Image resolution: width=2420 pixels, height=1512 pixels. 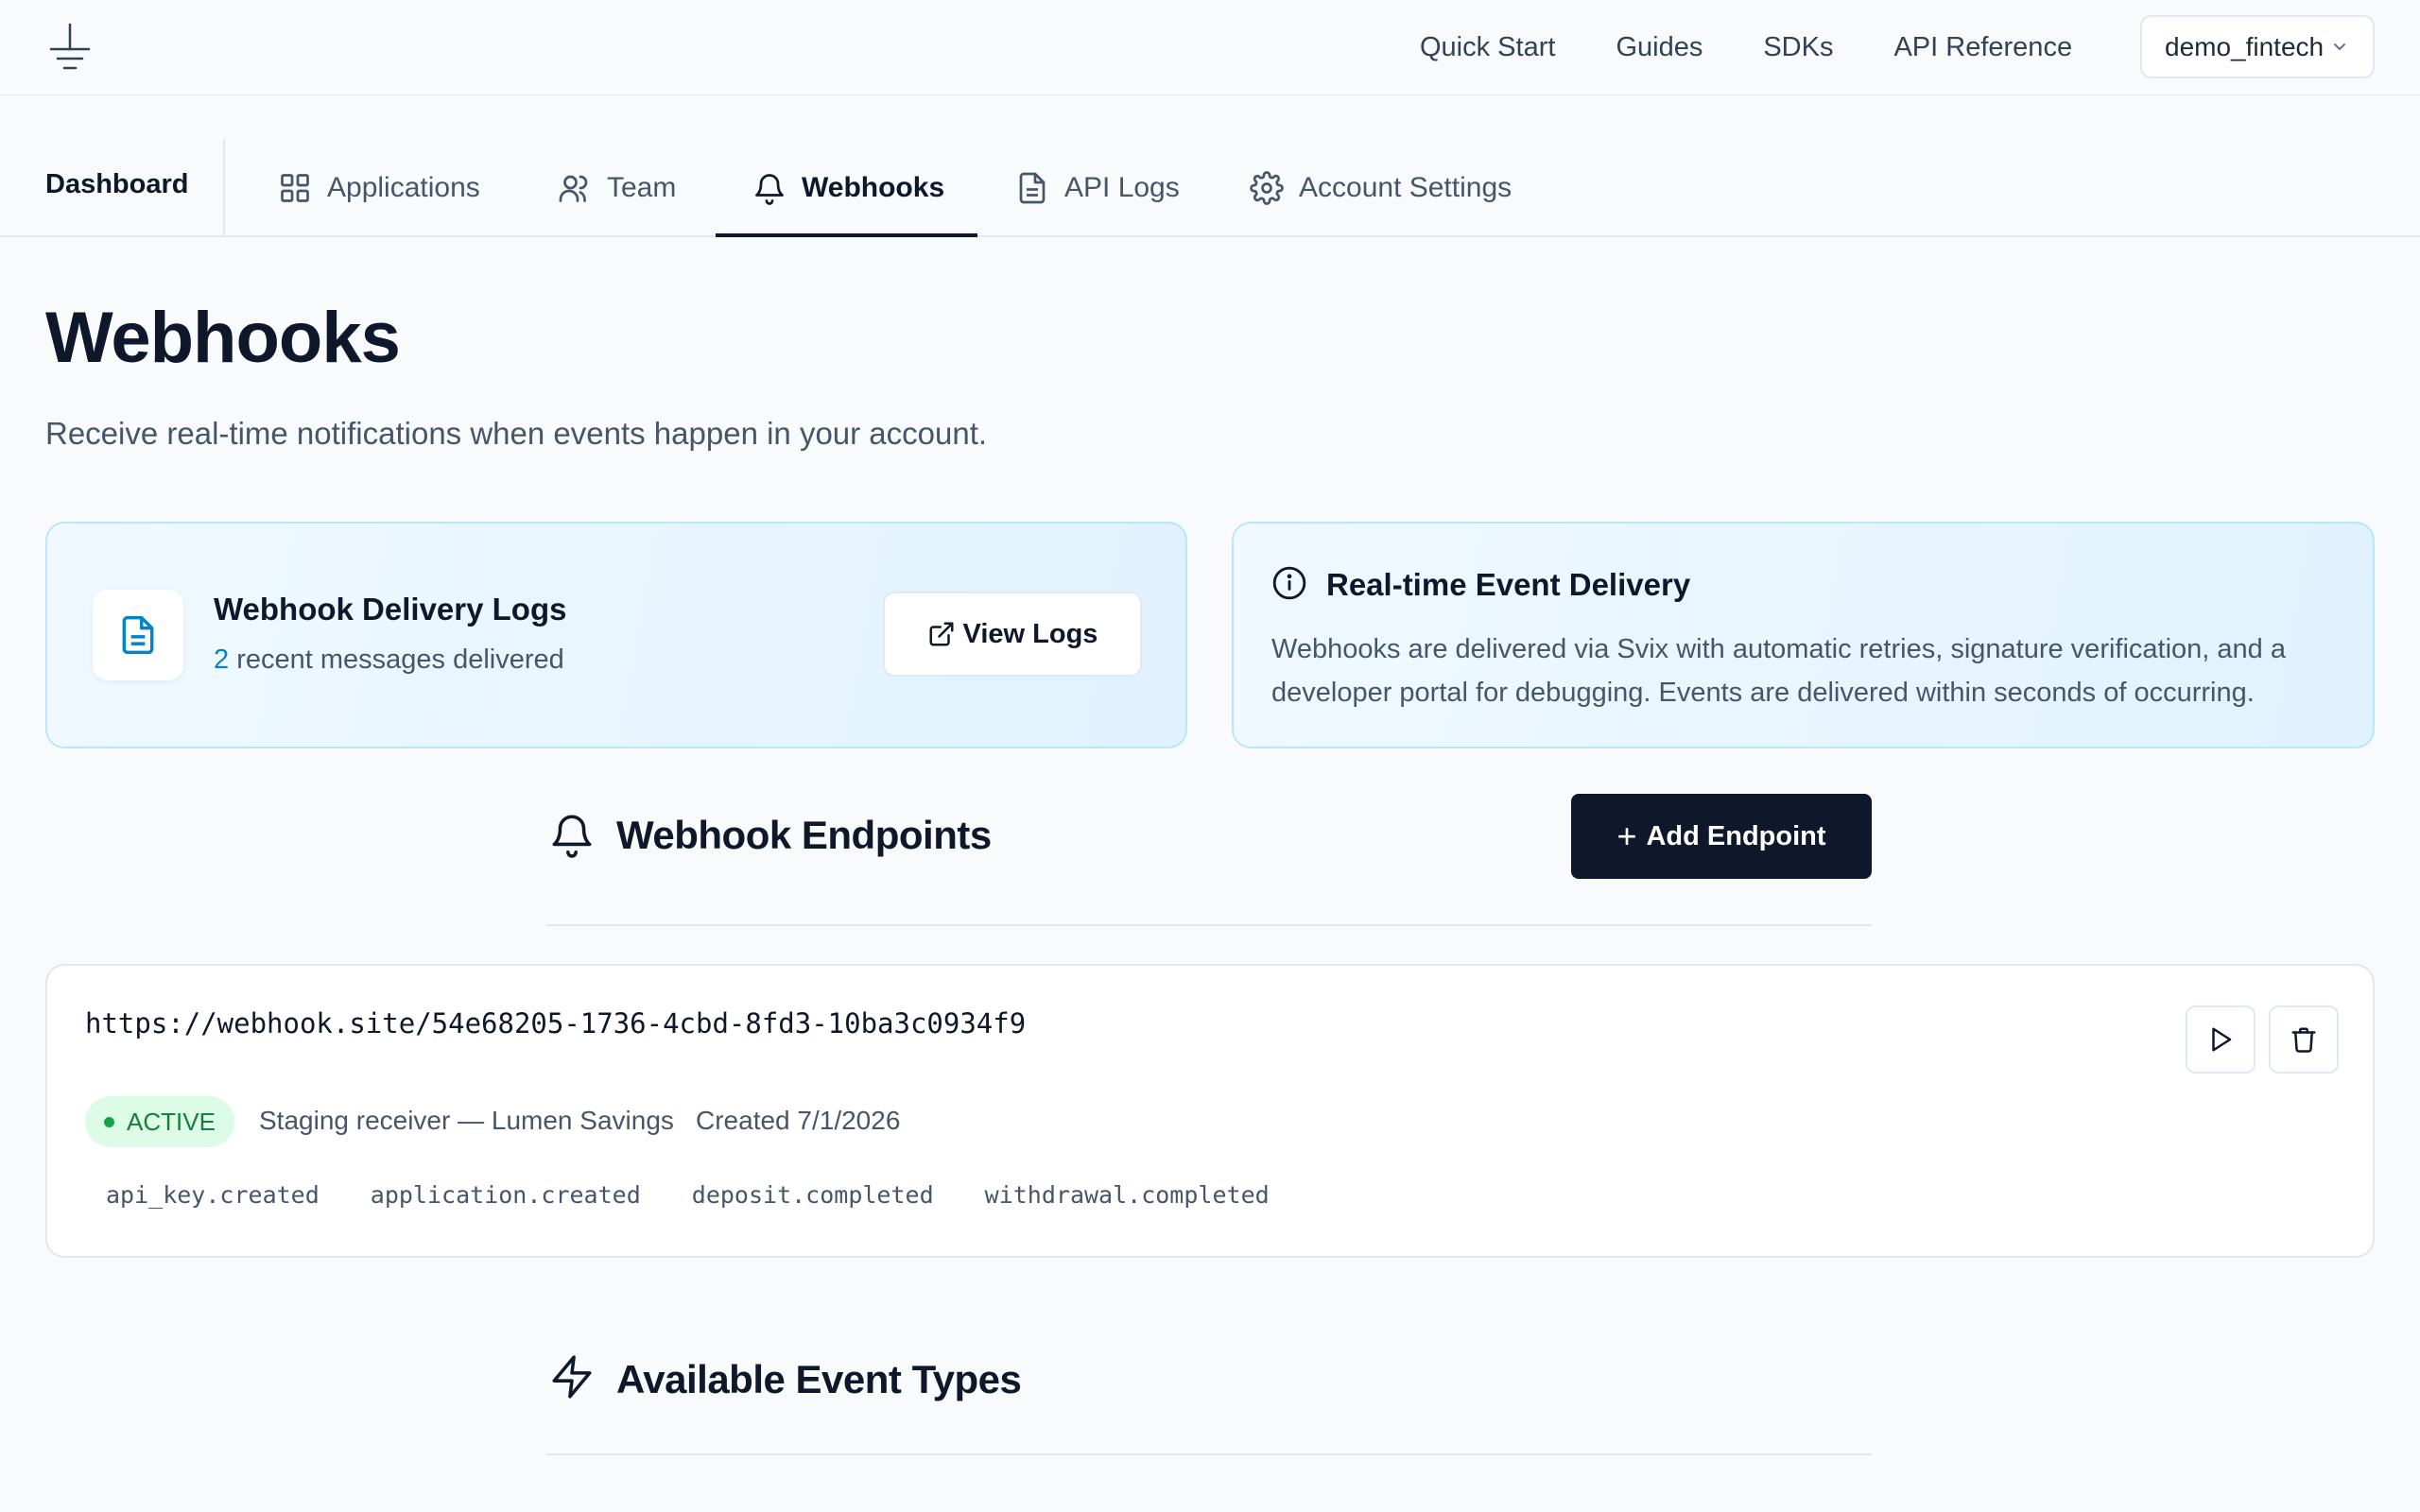 I want to click on delivery-logs-title: Webhook Delivery Logs, so click(x=391, y=609).